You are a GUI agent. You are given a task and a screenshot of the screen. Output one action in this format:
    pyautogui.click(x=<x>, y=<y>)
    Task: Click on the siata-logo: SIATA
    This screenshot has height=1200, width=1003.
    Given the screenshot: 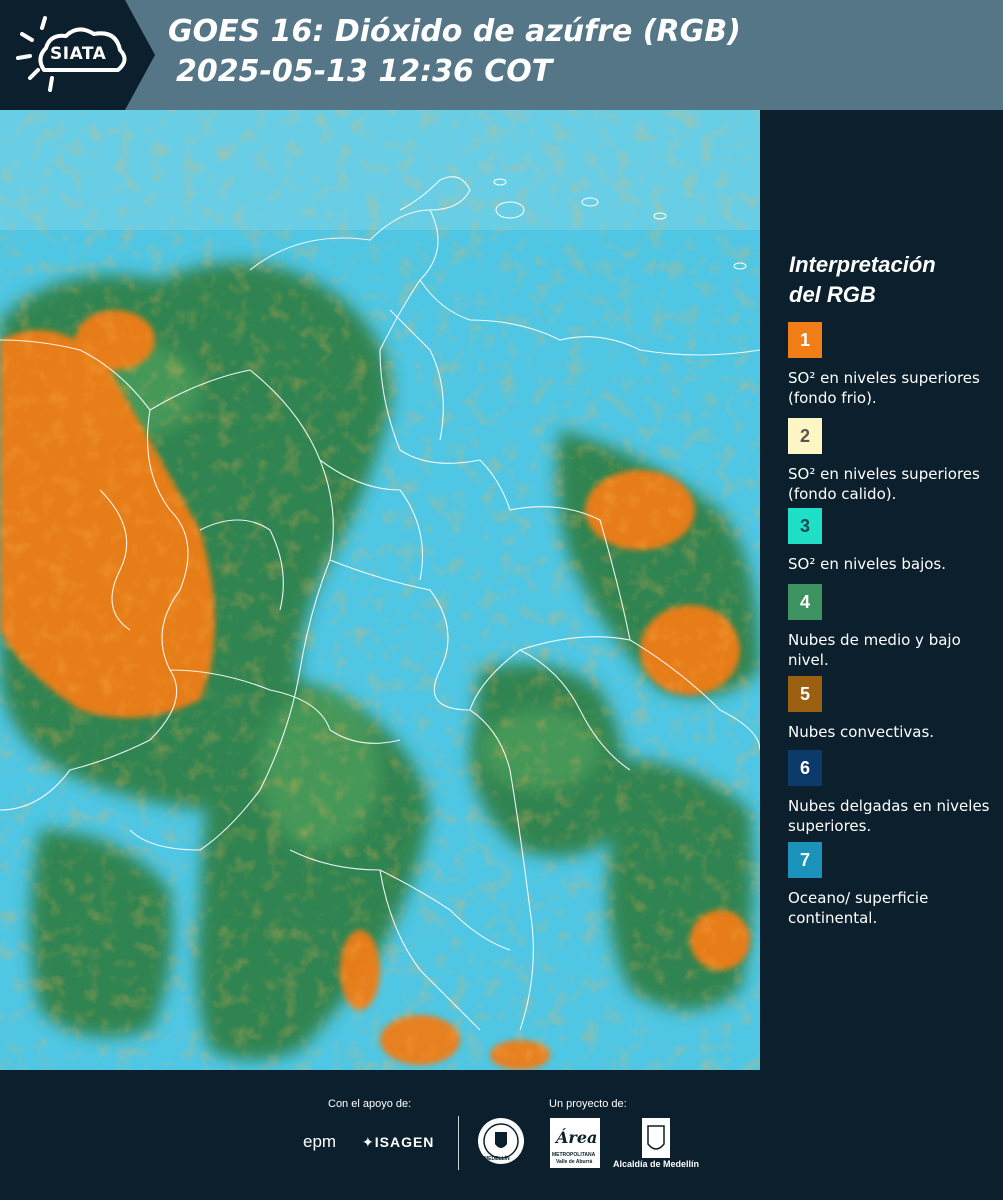 What is the action you would take?
    pyautogui.click(x=80, y=55)
    